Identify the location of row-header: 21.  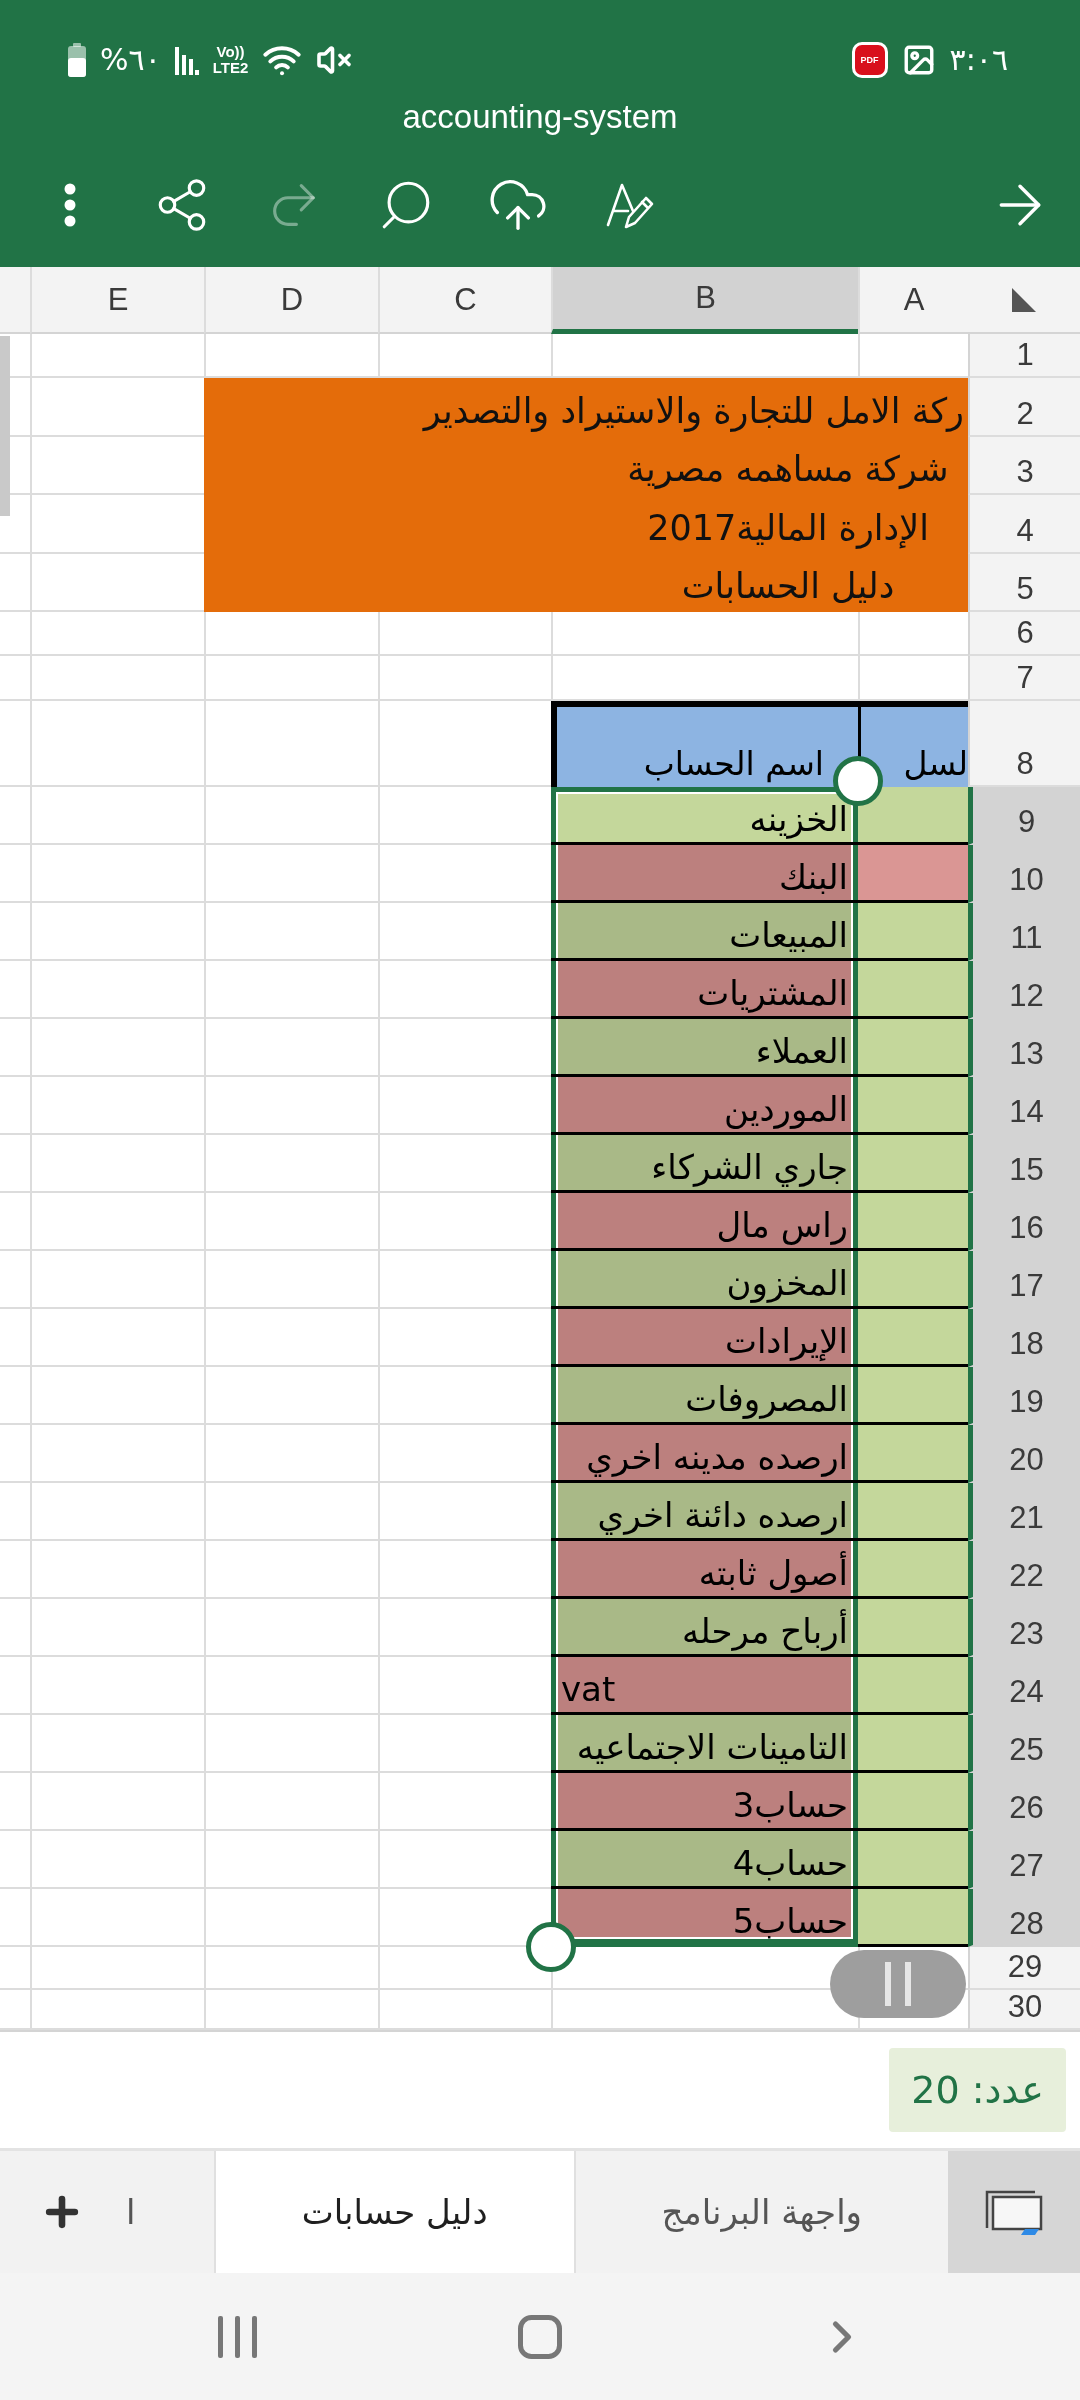
(1024, 1512).